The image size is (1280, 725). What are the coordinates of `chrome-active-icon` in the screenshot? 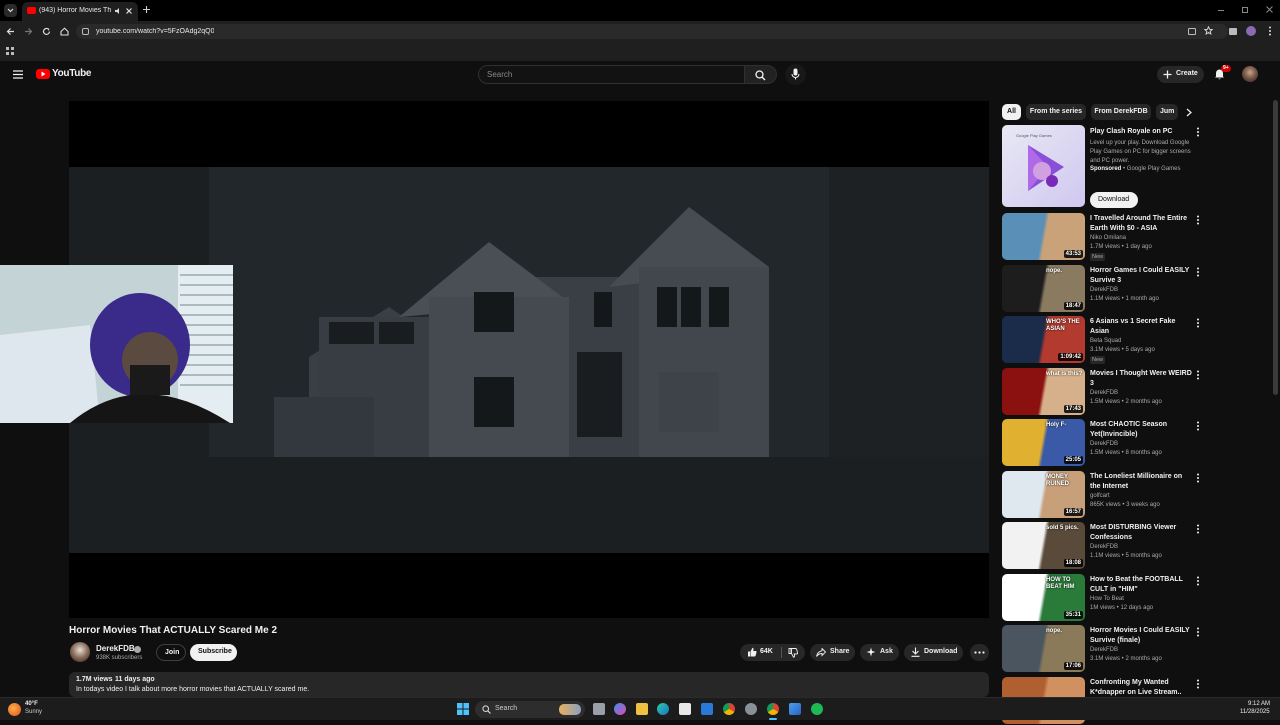 It's located at (773, 709).